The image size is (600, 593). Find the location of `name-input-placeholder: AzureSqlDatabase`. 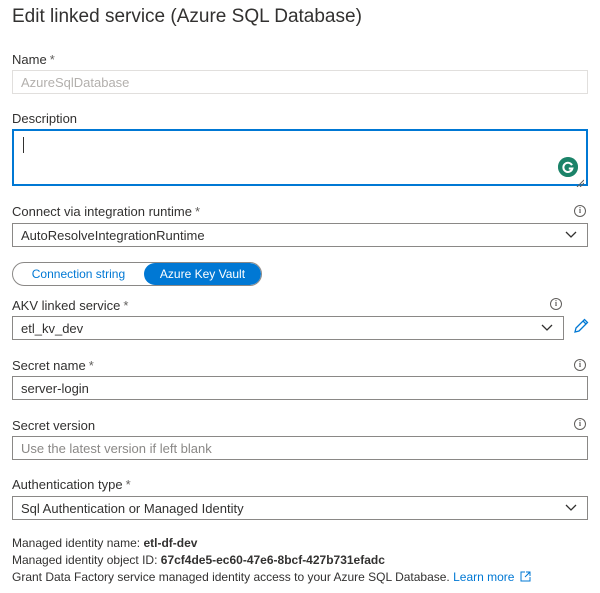

name-input-placeholder: AzureSqlDatabase is located at coordinates (75, 82).